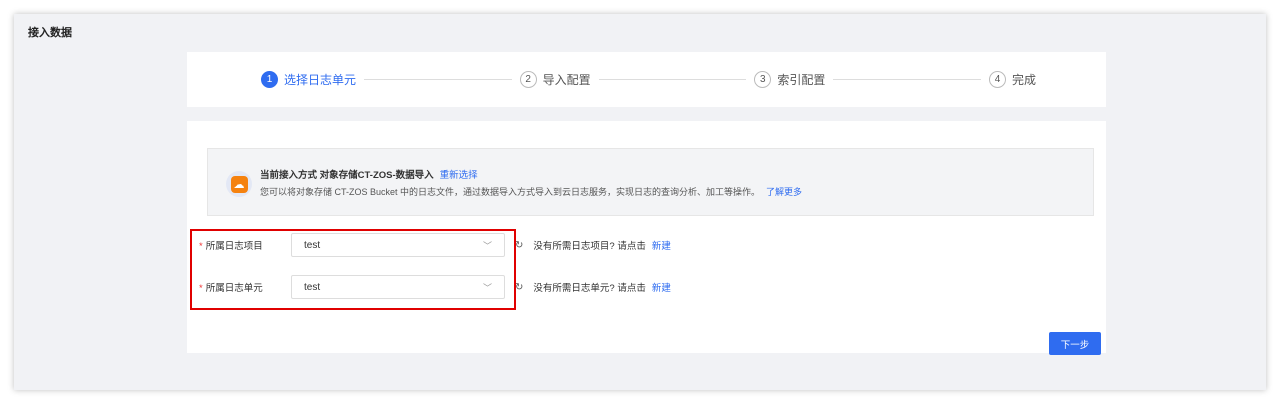 The image size is (1280, 404). I want to click on step-number: 3, so click(763, 79).